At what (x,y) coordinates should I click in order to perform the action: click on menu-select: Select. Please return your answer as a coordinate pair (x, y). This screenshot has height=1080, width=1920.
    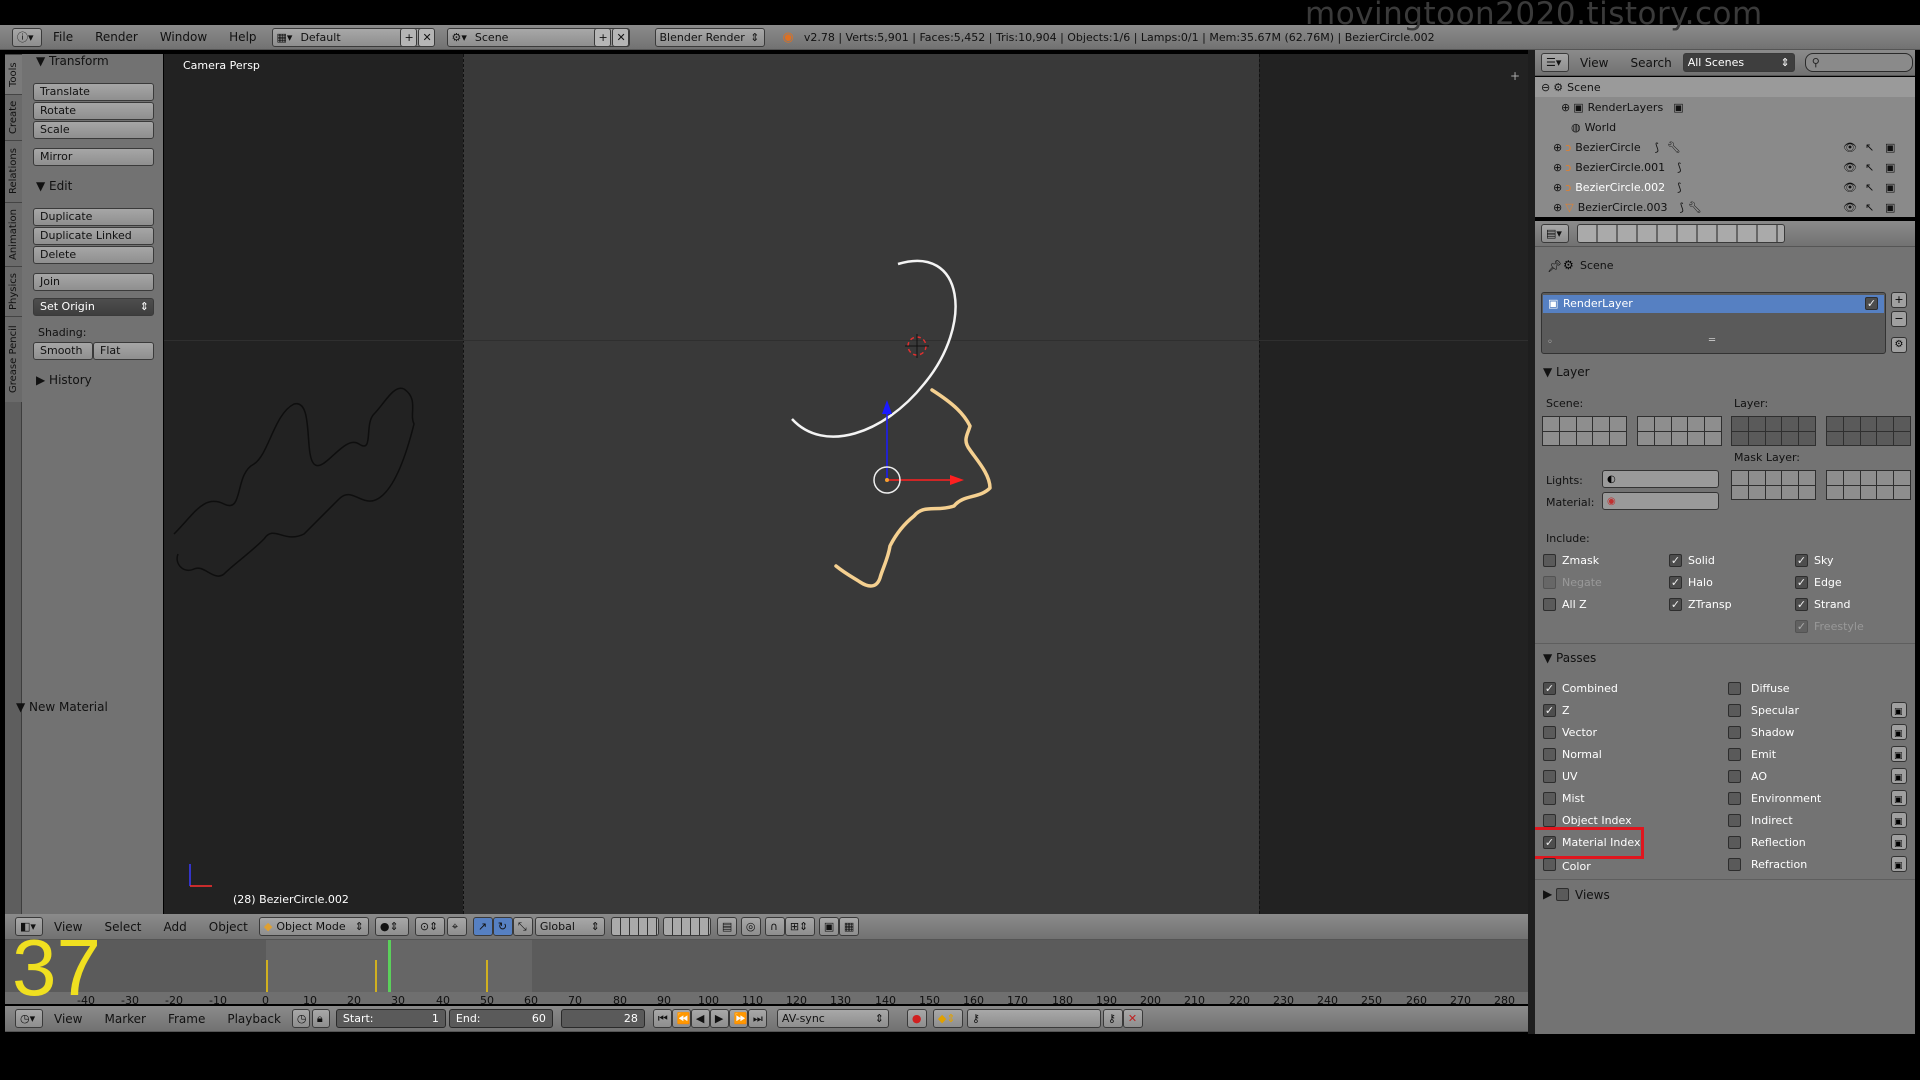
    Looking at the image, I should click on (122, 927).